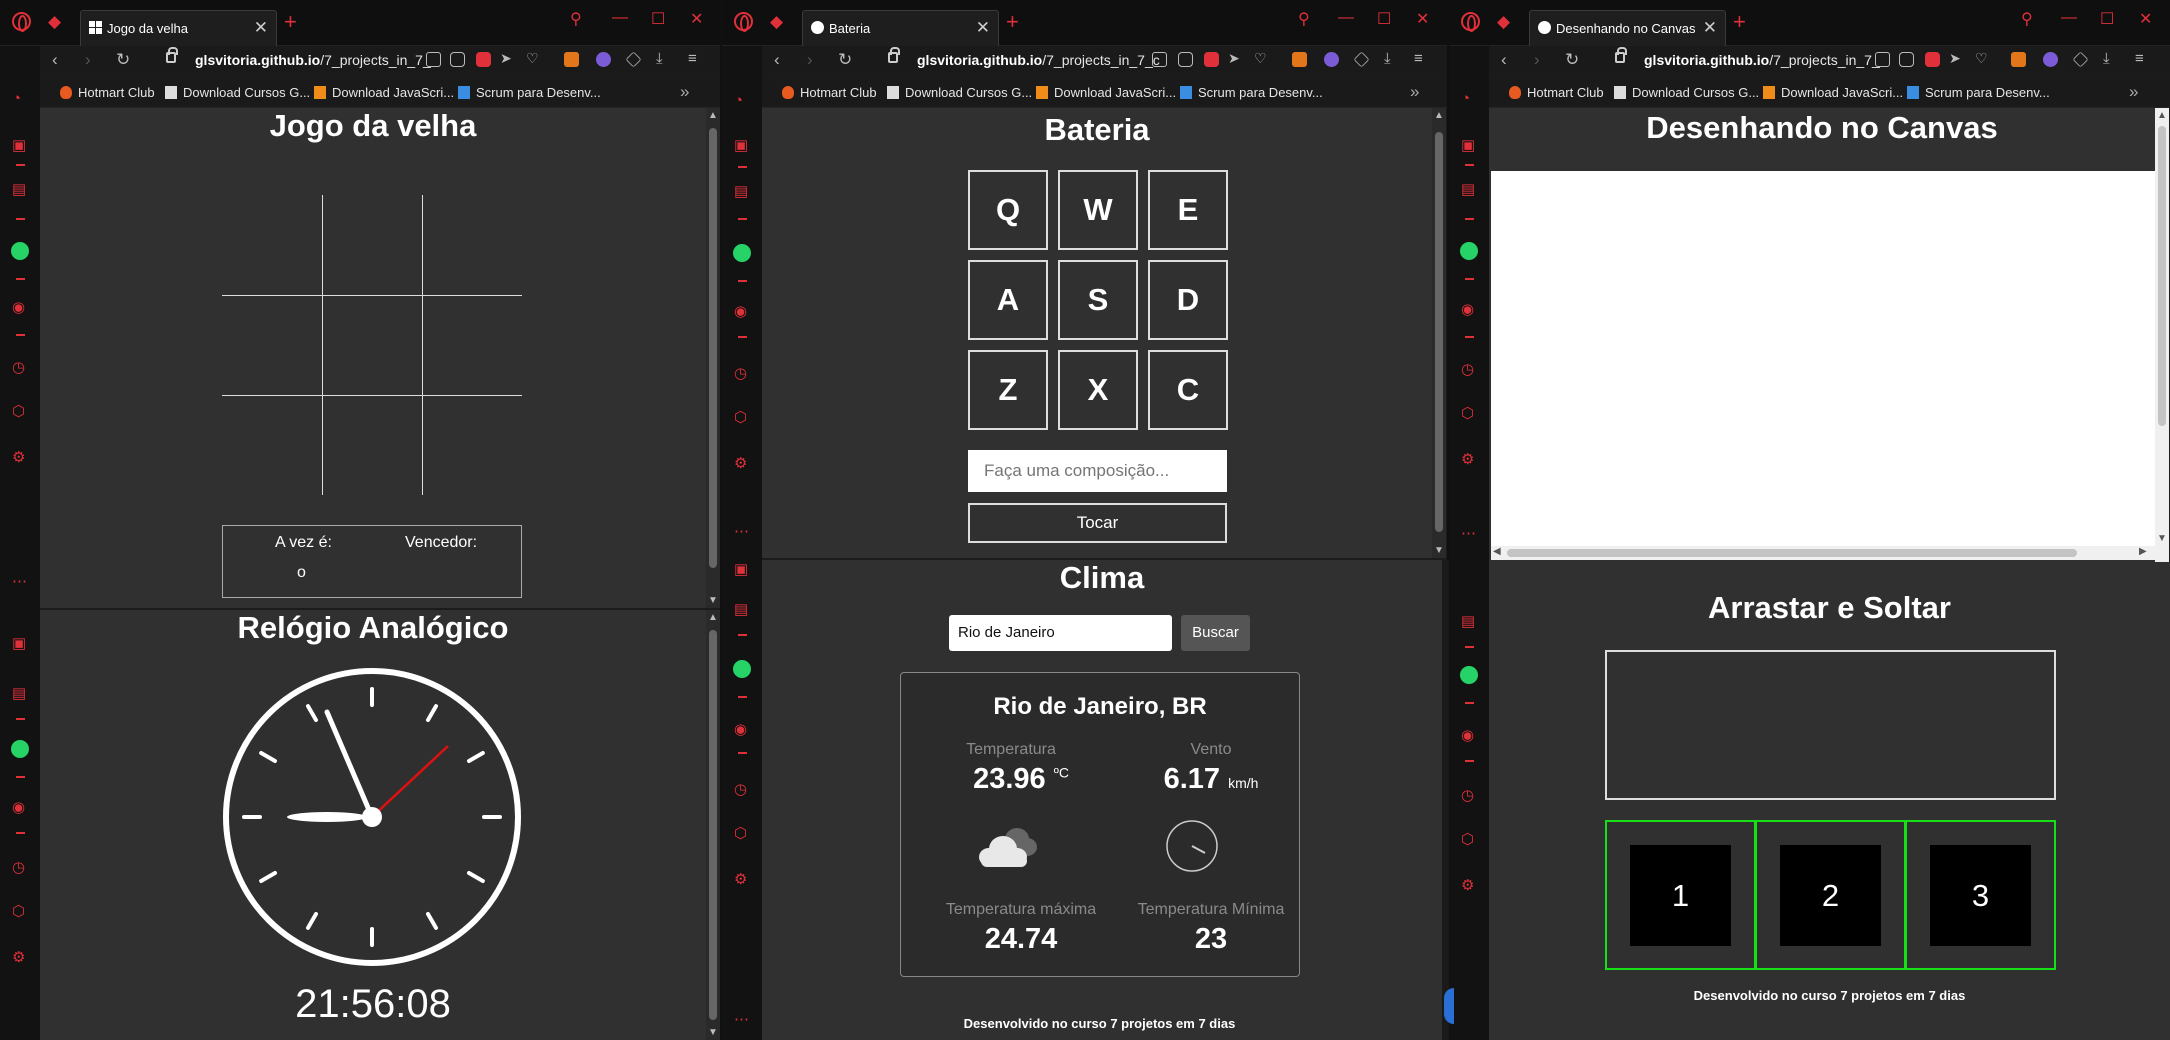  I want to click on drum-key-c: C, so click(1188, 390).